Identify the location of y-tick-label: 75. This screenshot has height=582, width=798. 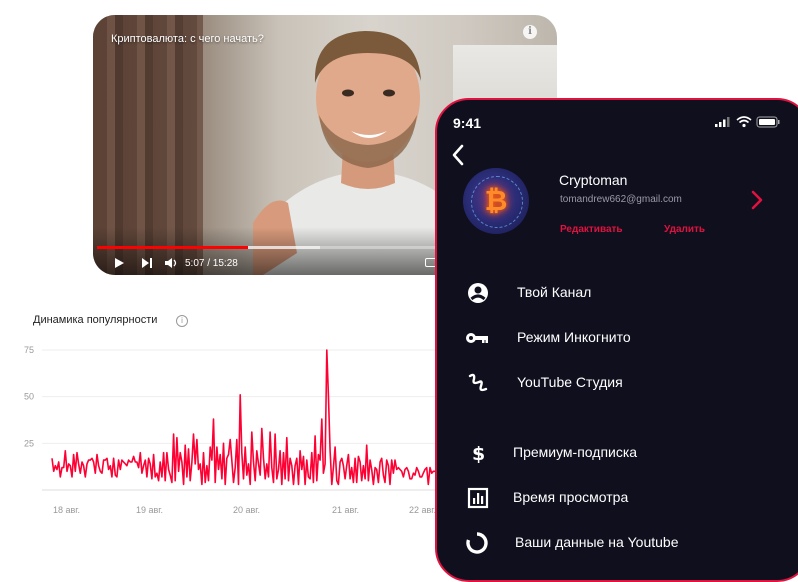
(29, 350).